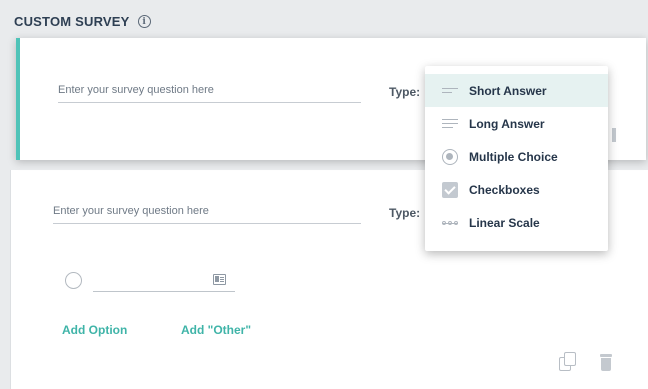 The width and height of the screenshot is (648, 389). What do you see at coordinates (219, 279) in the screenshot?
I see `image-upload-icon` at bounding box center [219, 279].